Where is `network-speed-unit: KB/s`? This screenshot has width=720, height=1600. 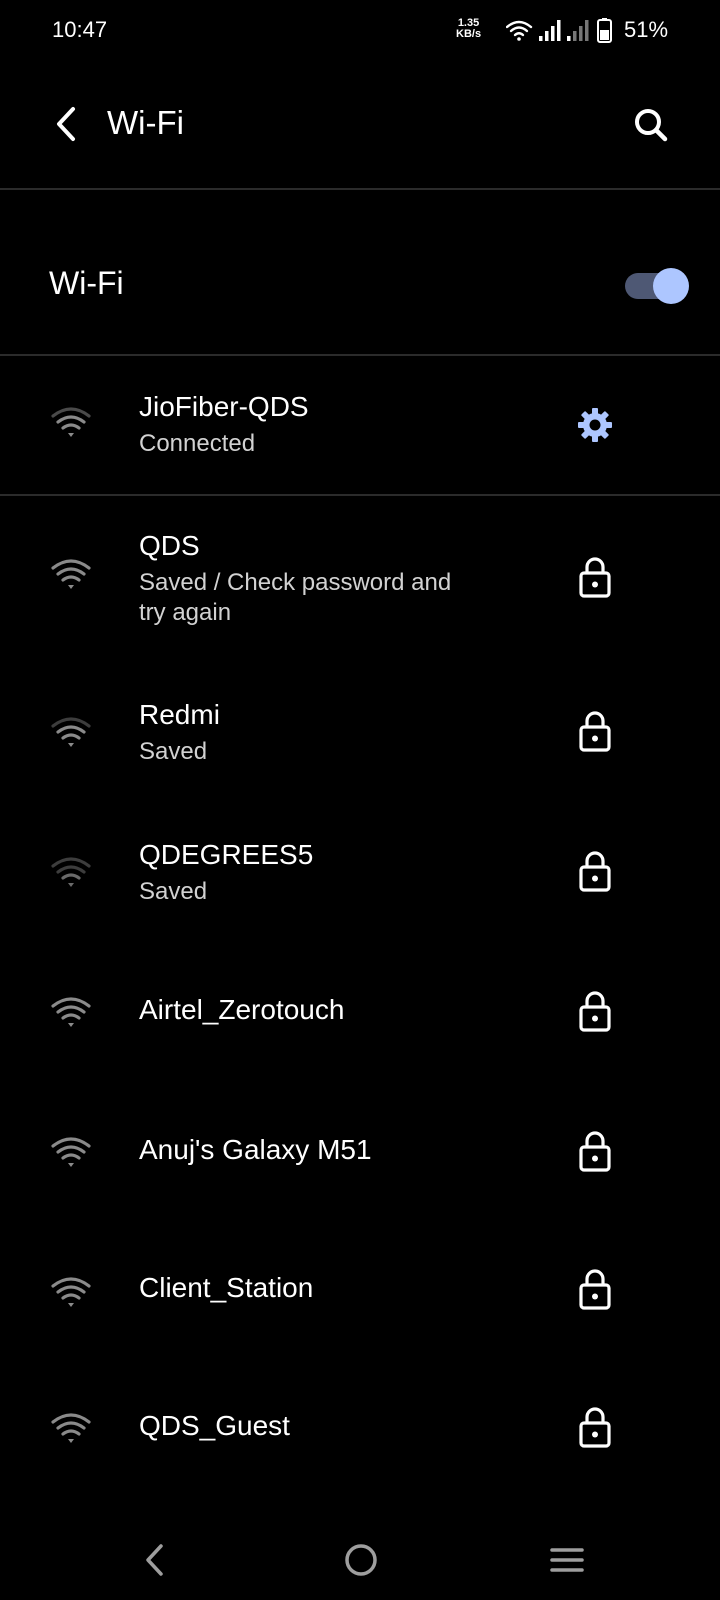 network-speed-unit: KB/s is located at coordinates (469, 34).